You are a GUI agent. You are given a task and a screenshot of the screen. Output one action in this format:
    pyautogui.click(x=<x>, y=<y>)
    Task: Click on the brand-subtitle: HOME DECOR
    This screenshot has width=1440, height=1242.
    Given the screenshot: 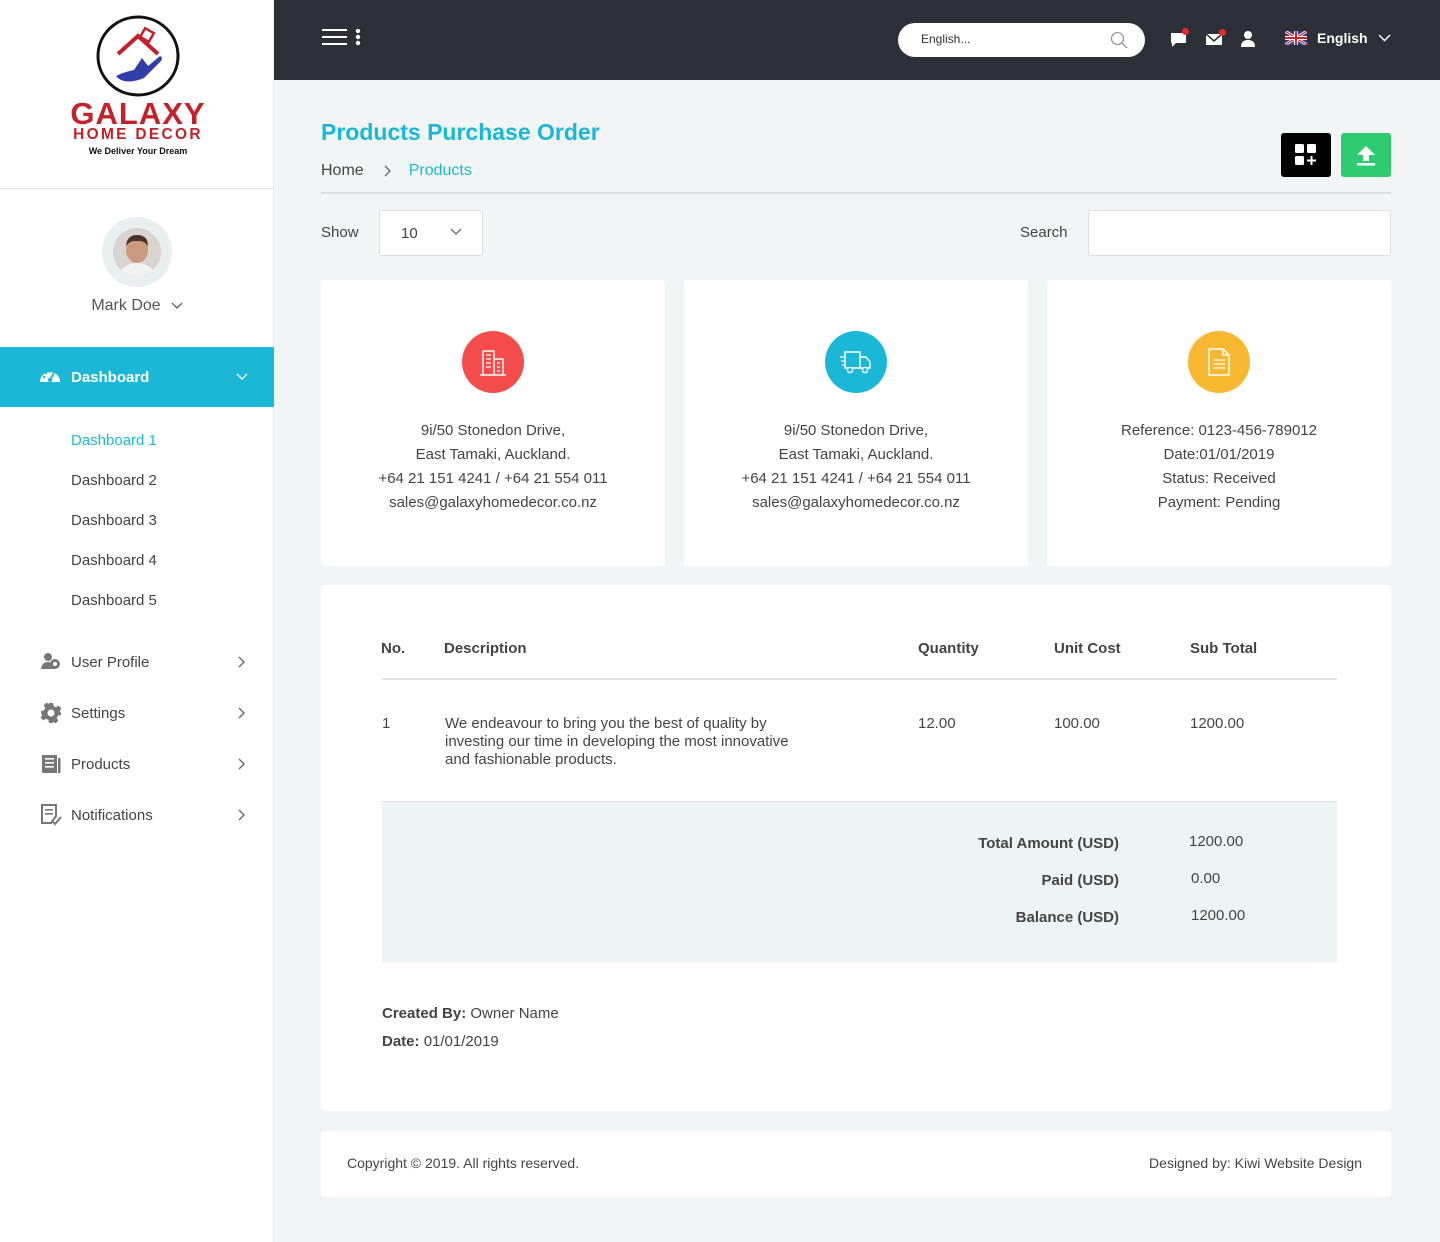 What is the action you would take?
    pyautogui.click(x=138, y=134)
    